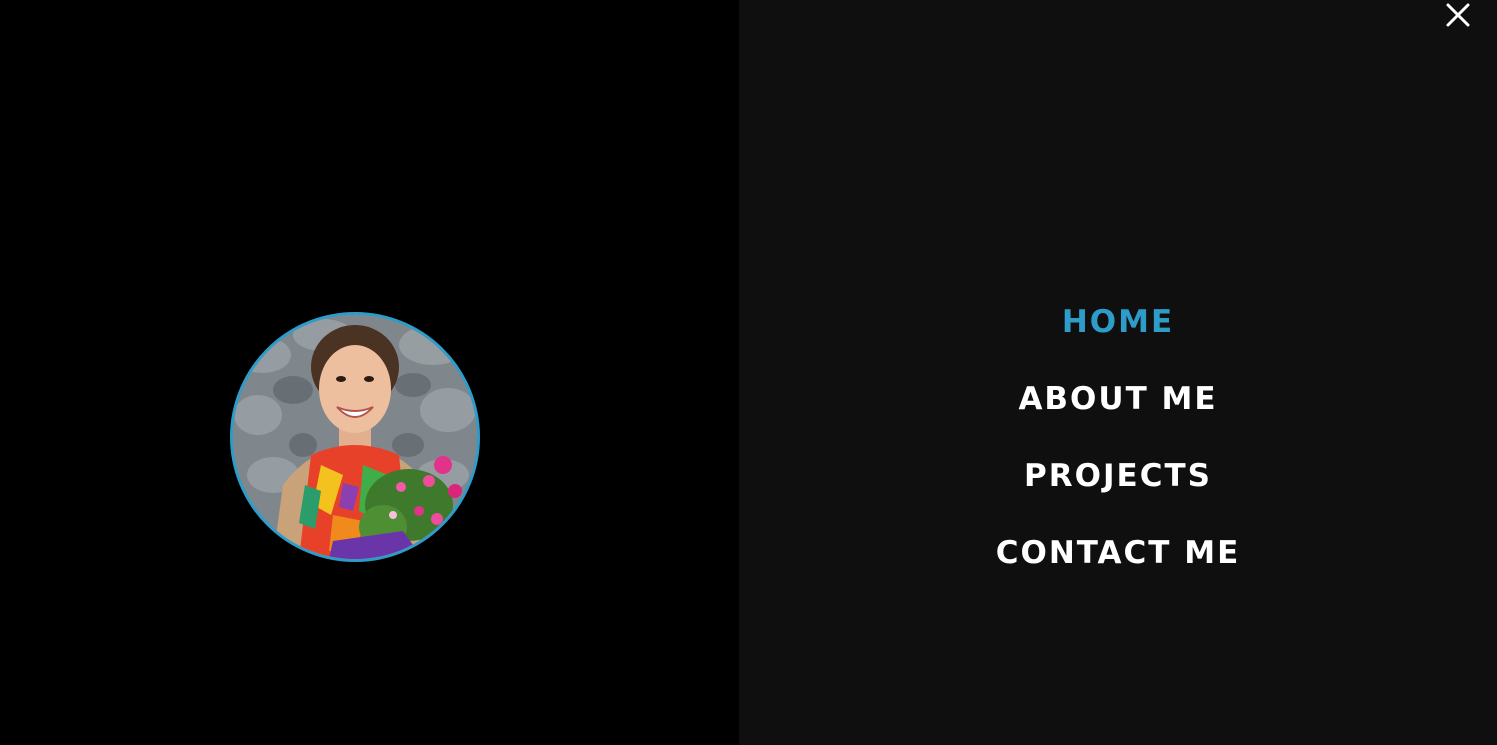 This screenshot has width=1497, height=745. I want to click on profile-avatar, so click(355, 437).